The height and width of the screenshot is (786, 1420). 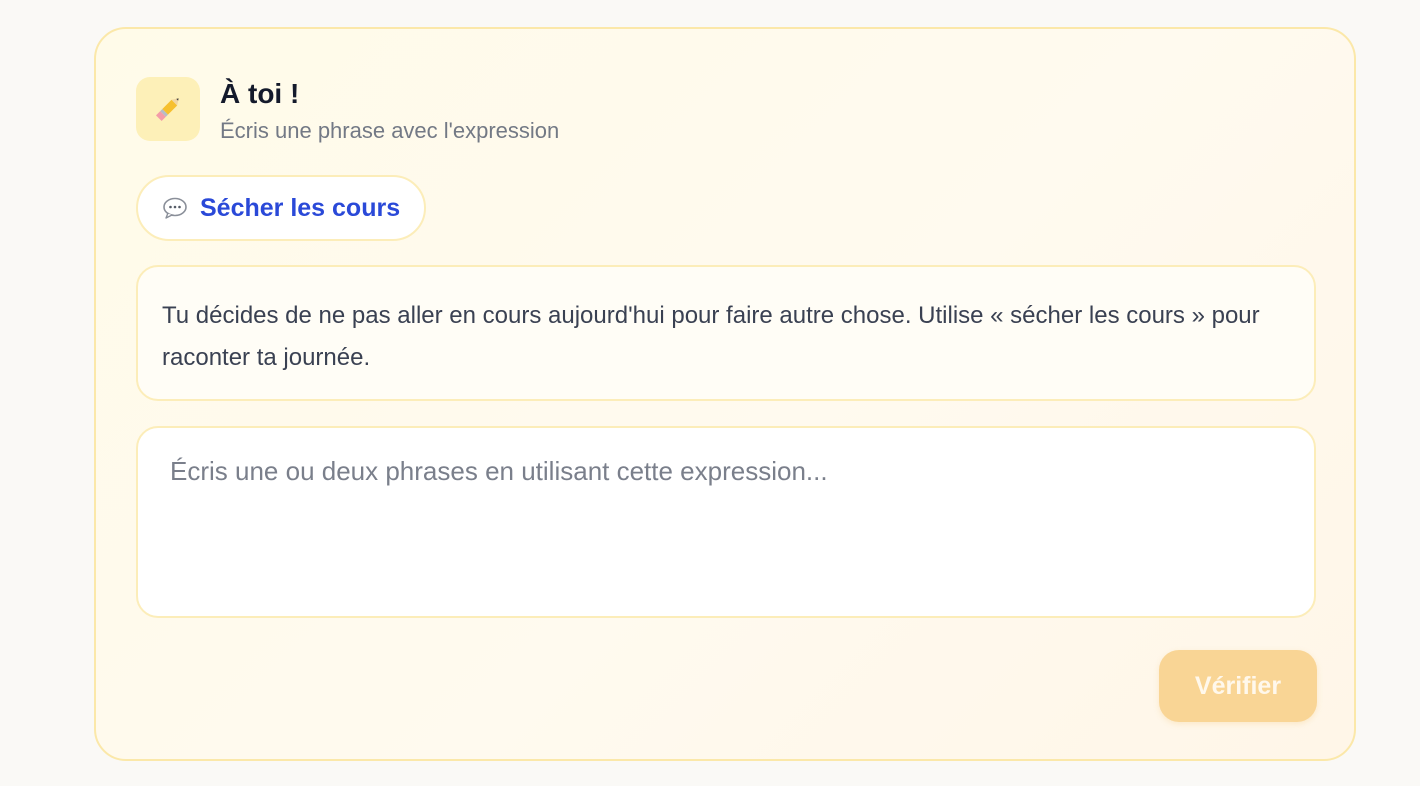 What do you see at coordinates (300, 207) in the screenshot?
I see `expression-label: Sécher les cours` at bounding box center [300, 207].